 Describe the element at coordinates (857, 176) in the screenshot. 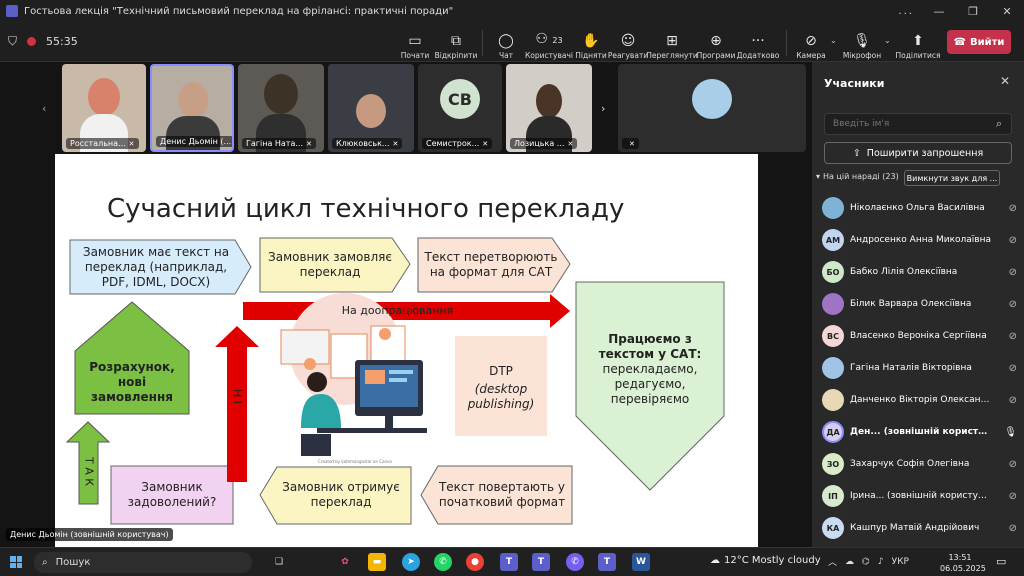

I see `in-meeting-header: ▾ На цій нараді (23)` at that location.